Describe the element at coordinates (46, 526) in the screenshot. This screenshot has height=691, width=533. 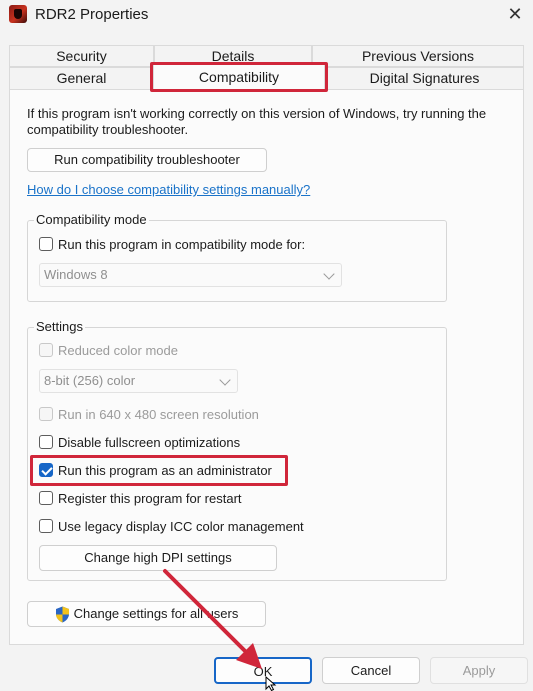
I see `legacy-icc-checkbox` at that location.